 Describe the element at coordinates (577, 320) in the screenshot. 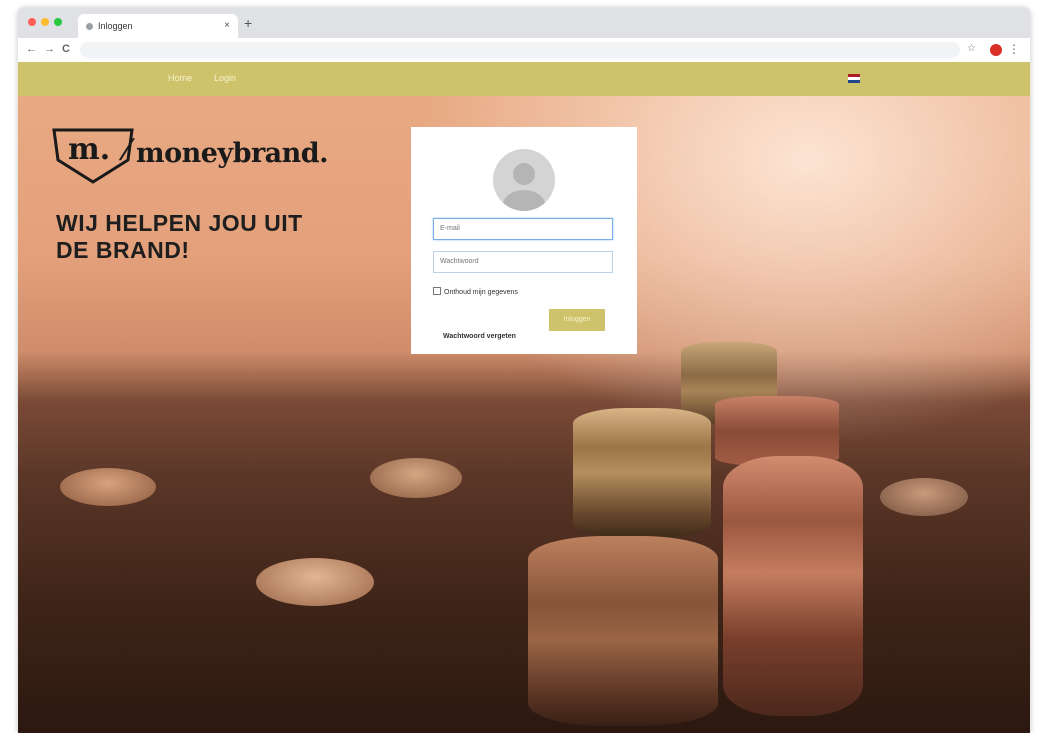

I see `login-button: Inloggen` at that location.